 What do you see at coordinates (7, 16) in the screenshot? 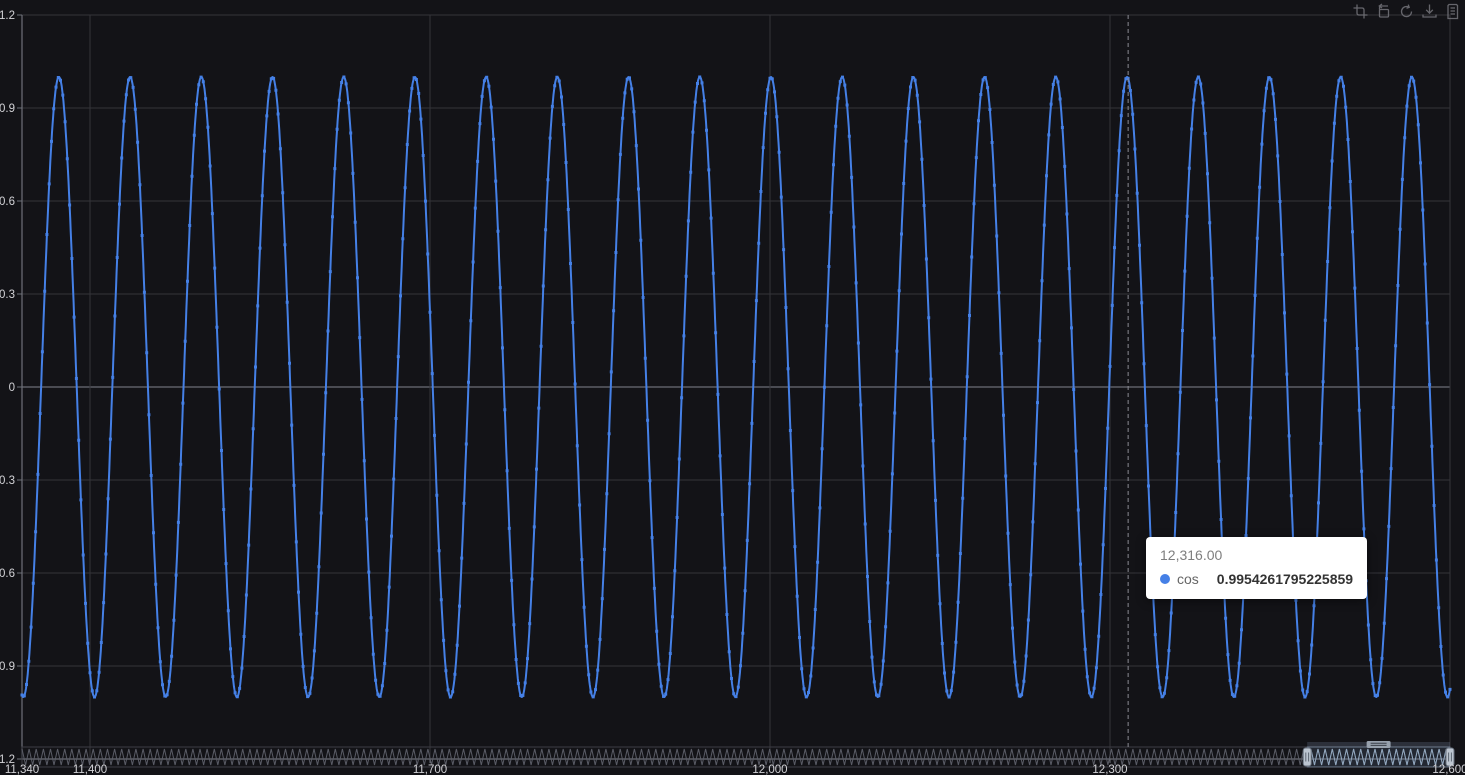
I see `y-axis-label: 1.2` at bounding box center [7, 16].